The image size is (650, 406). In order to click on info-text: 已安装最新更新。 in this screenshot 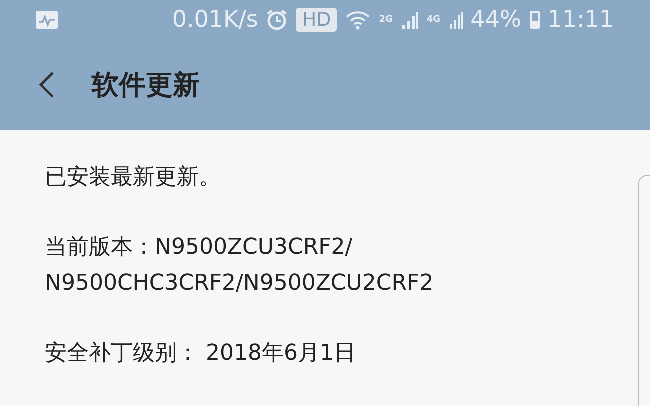, I will do `click(133, 178)`.